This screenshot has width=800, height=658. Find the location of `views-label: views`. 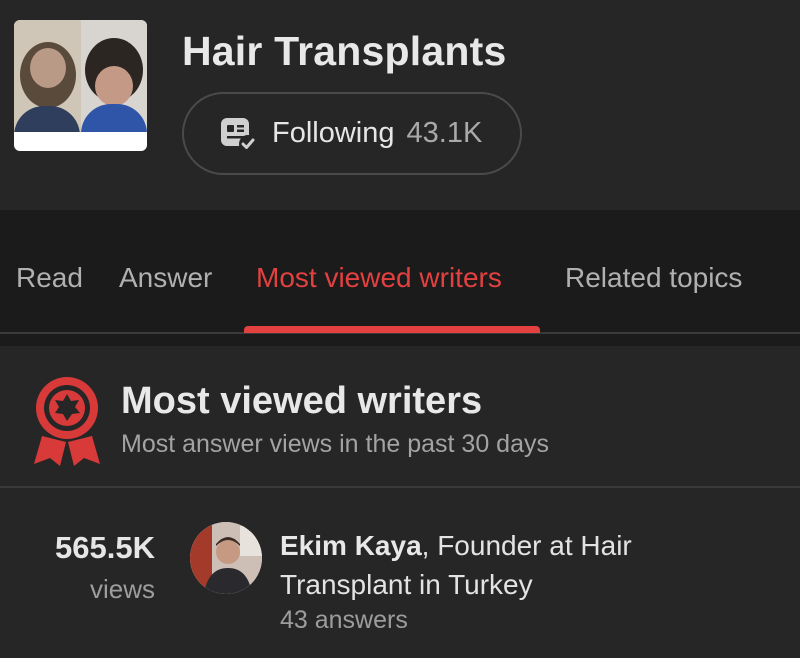

views-label: views is located at coordinates (122, 589).